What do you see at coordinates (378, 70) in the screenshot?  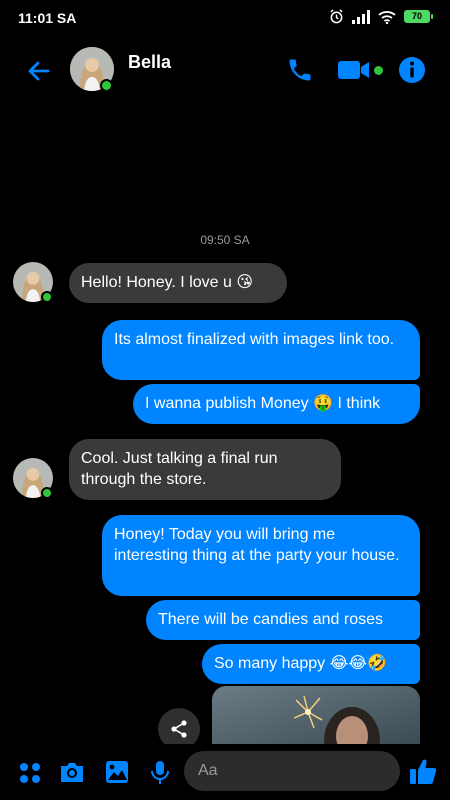 I see `video-active-dot` at bounding box center [378, 70].